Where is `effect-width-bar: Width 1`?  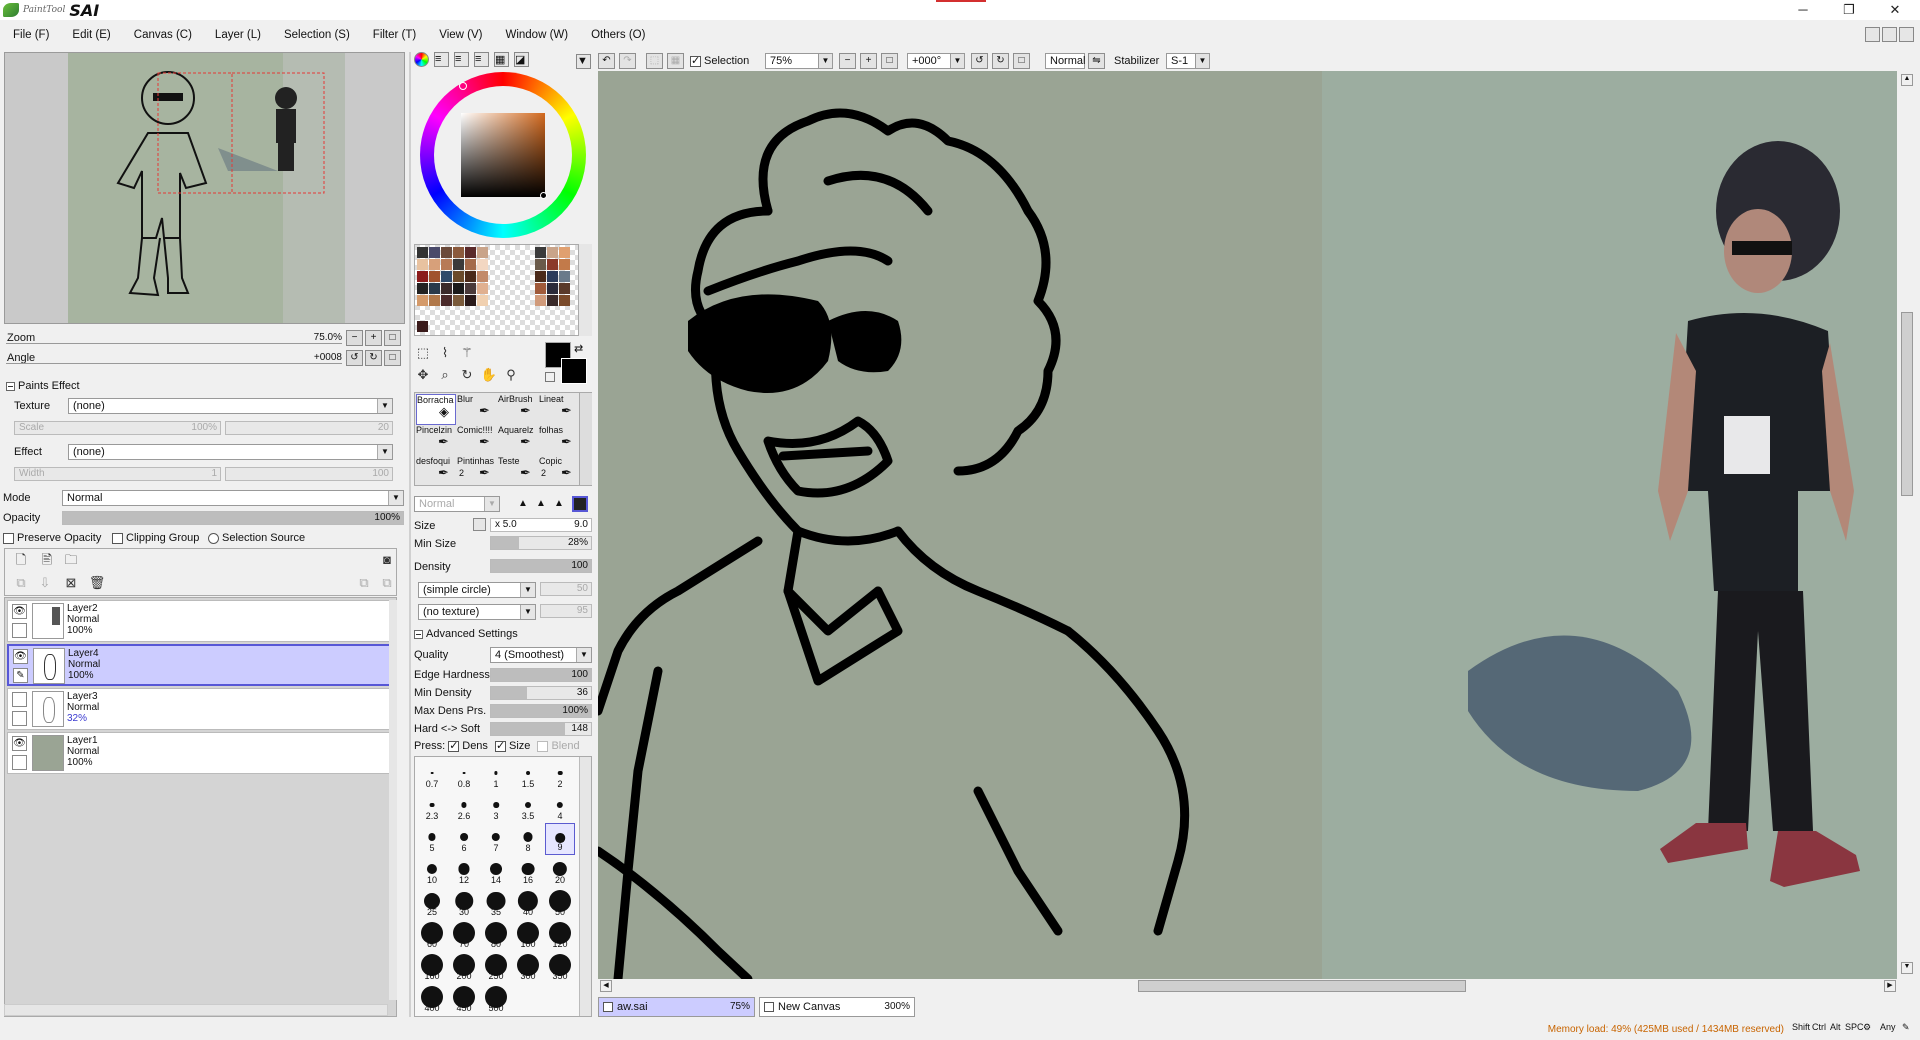 effect-width-bar: Width 1 is located at coordinates (117, 474).